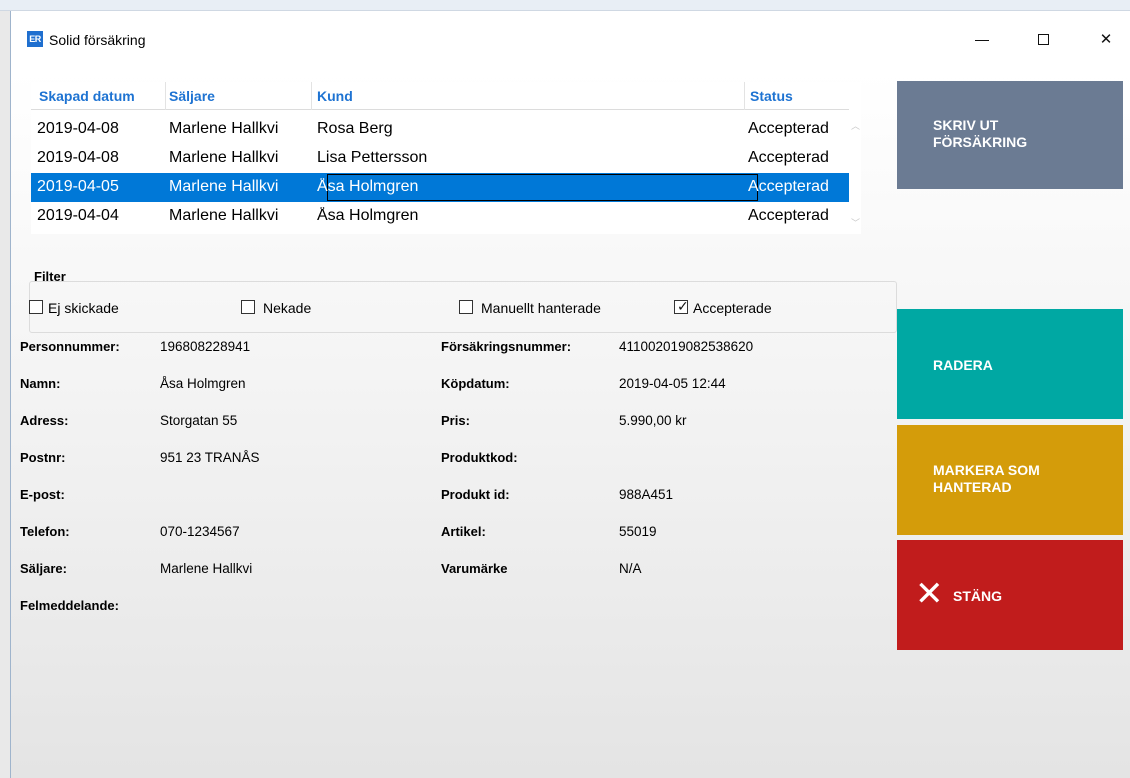 Image resolution: width=1130 pixels, height=778 pixels. Describe the element at coordinates (963, 365) in the screenshot. I see `delete-button-label: RADERA` at that location.